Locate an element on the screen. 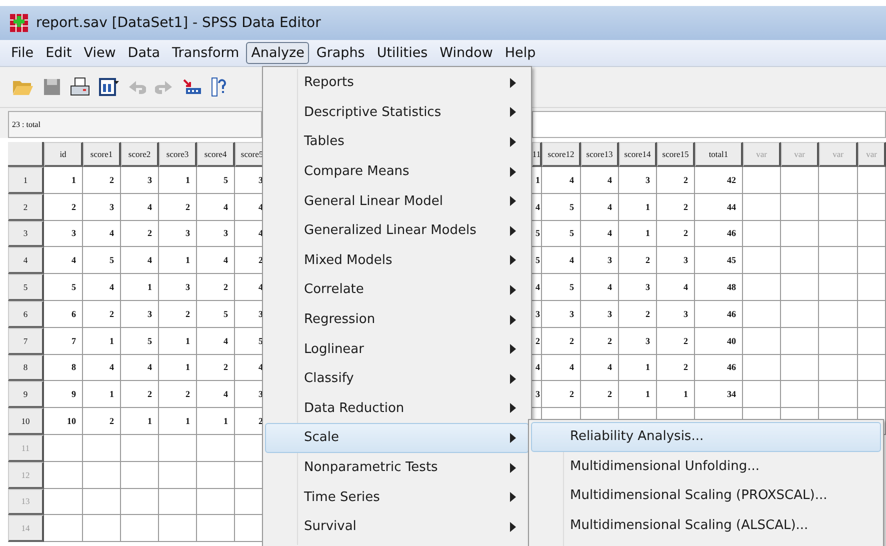 Image resolution: width=886 pixels, height=546 pixels. menu-item: View is located at coordinates (99, 53).